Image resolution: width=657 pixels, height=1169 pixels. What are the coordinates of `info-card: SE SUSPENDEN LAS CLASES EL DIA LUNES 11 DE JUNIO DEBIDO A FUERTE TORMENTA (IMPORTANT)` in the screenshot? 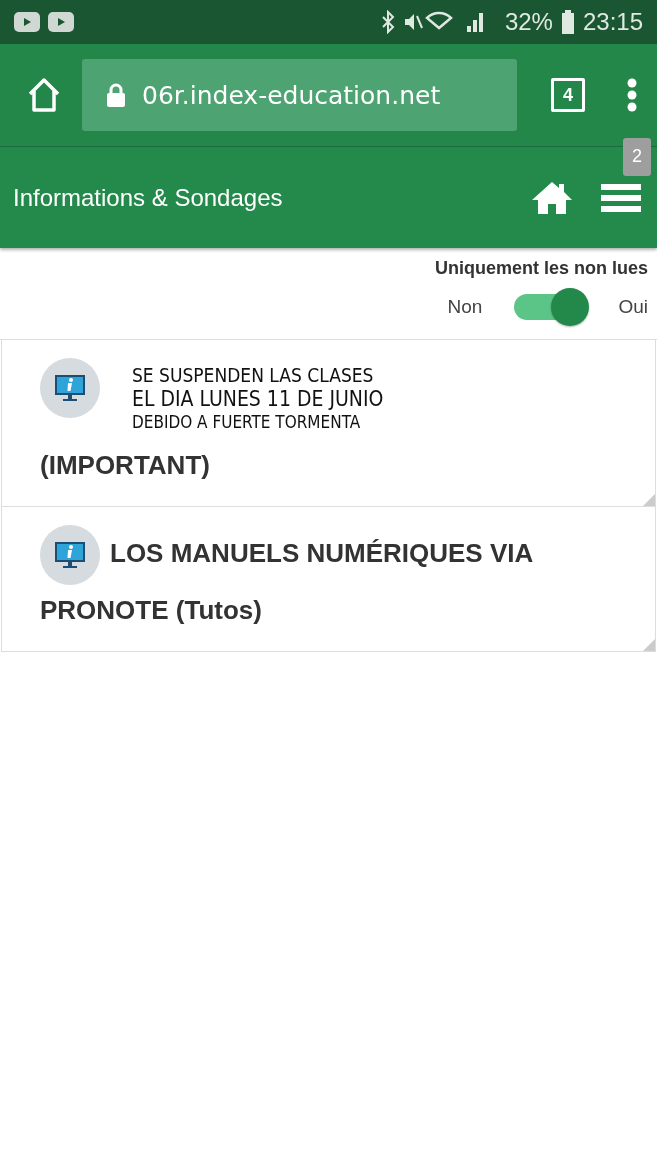 It's located at (328, 424).